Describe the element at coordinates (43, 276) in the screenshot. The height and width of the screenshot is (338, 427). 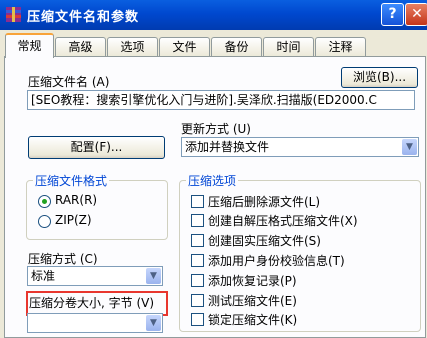
I see `compression-method-value: 标准` at that location.